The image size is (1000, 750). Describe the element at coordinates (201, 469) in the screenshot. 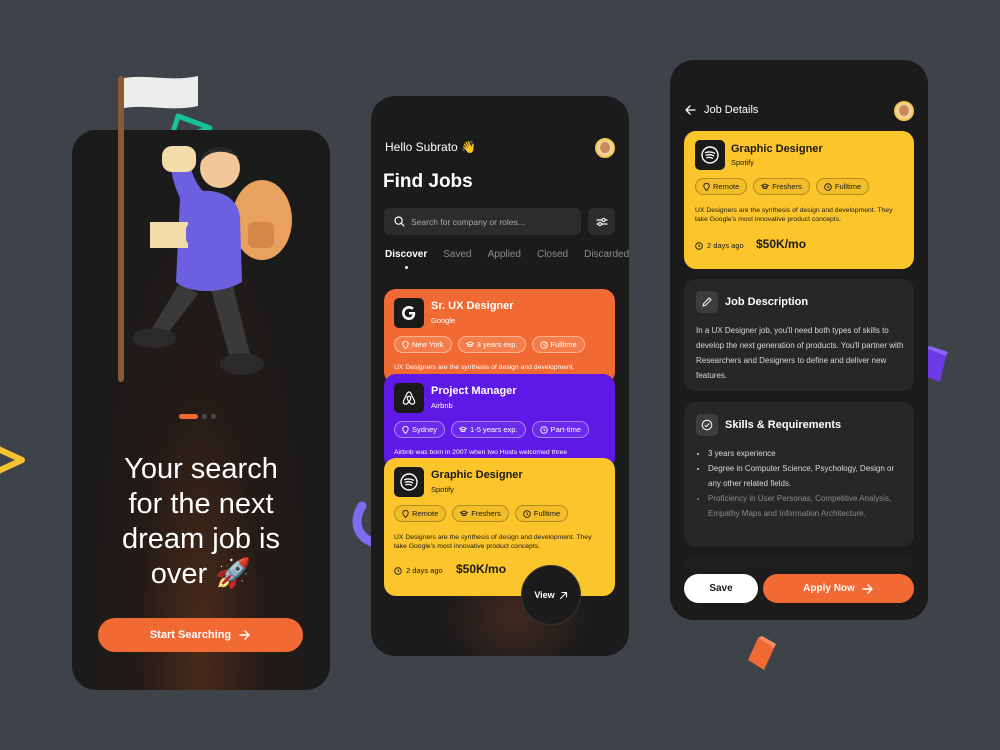

I see `headline-line: Your search` at that location.